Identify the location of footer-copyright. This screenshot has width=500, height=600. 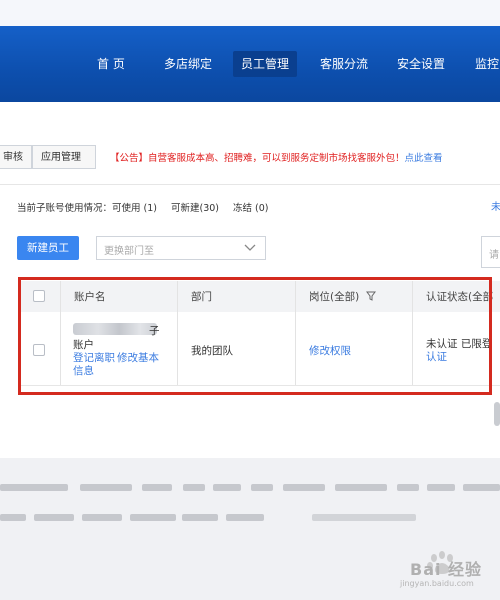
(364, 517).